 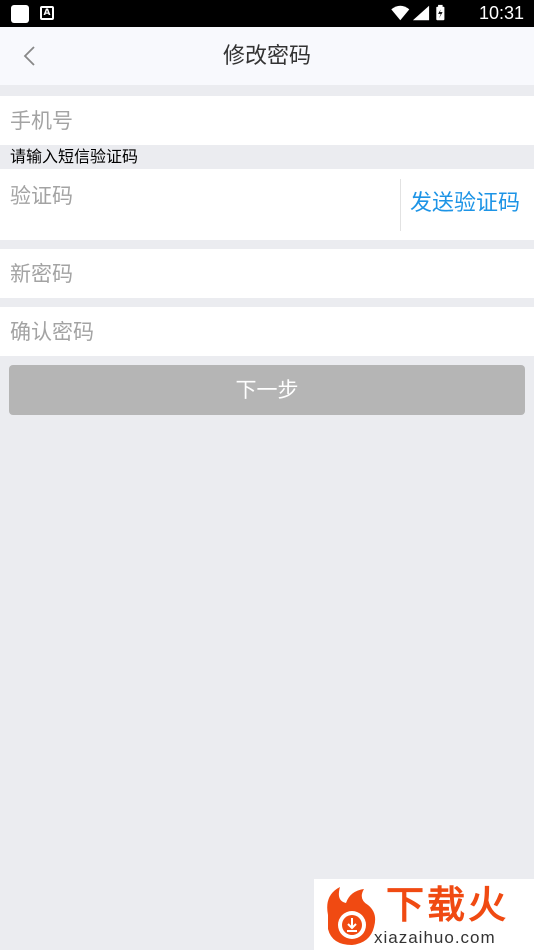 What do you see at coordinates (20, 14) in the screenshot?
I see `notification-square-icon` at bounding box center [20, 14].